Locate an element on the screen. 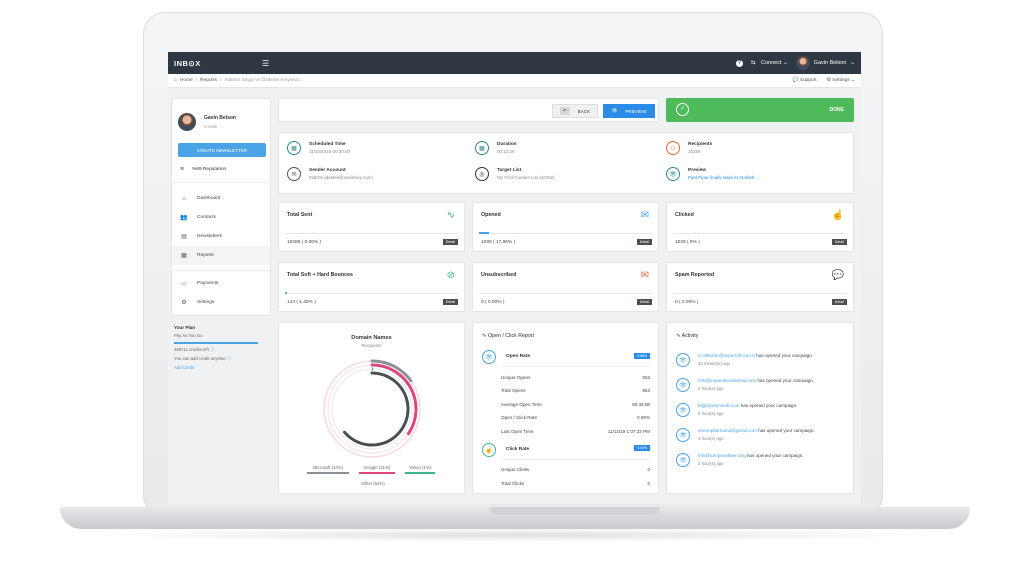 The image size is (1024, 568). sidebar-item-payments: ▭ Payments is located at coordinates (221, 283).